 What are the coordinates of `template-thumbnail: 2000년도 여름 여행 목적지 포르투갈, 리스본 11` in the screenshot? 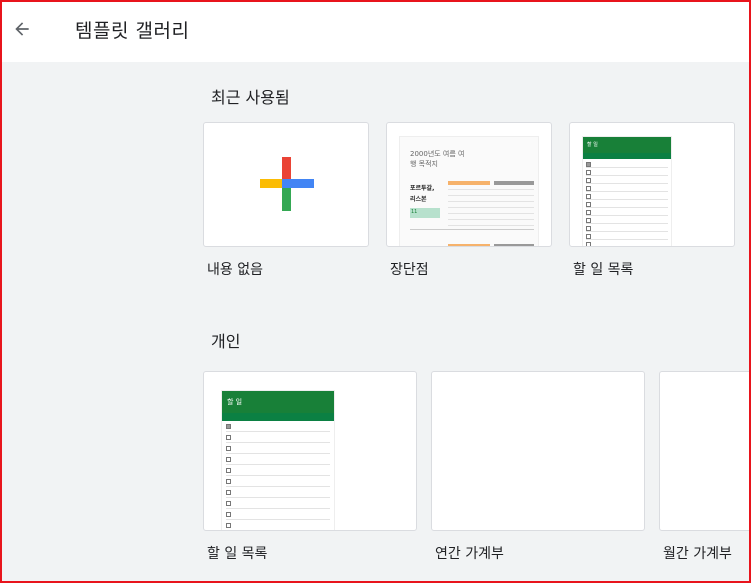 It's located at (469, 191).